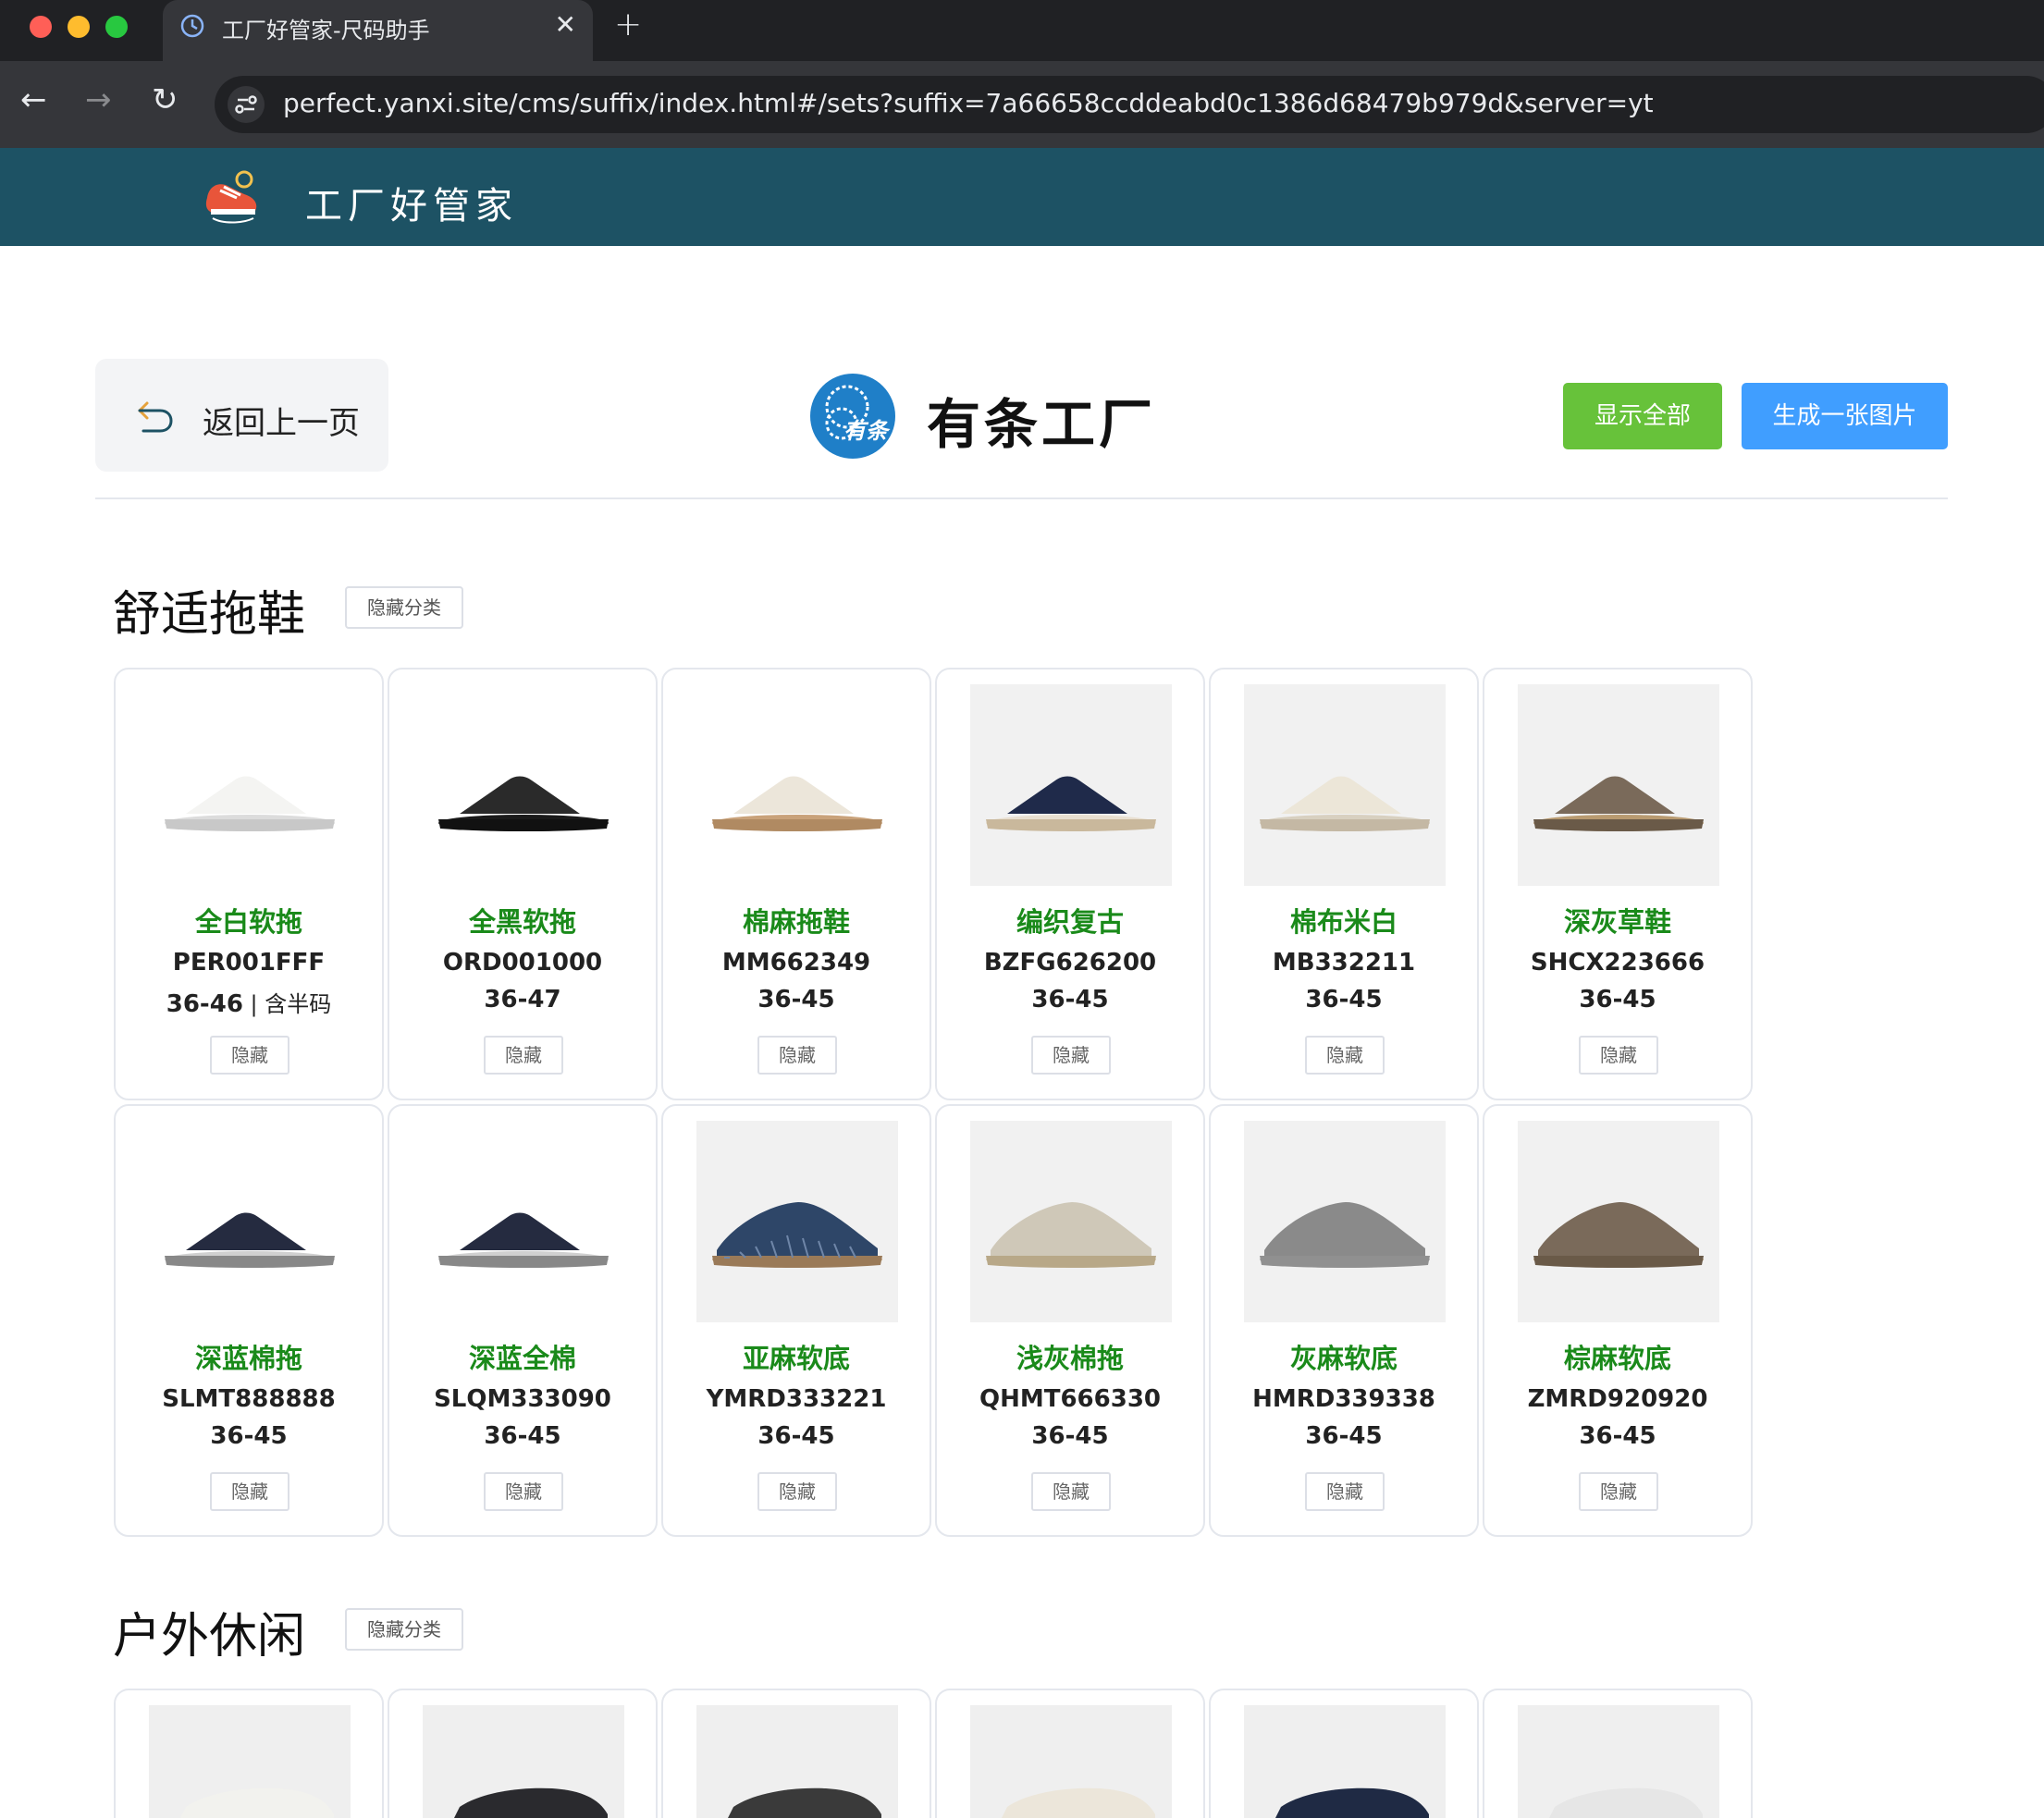 The width and height of the screenshot is (2044, 1818). I want to click on white-slide-icon, so click(250, 785).